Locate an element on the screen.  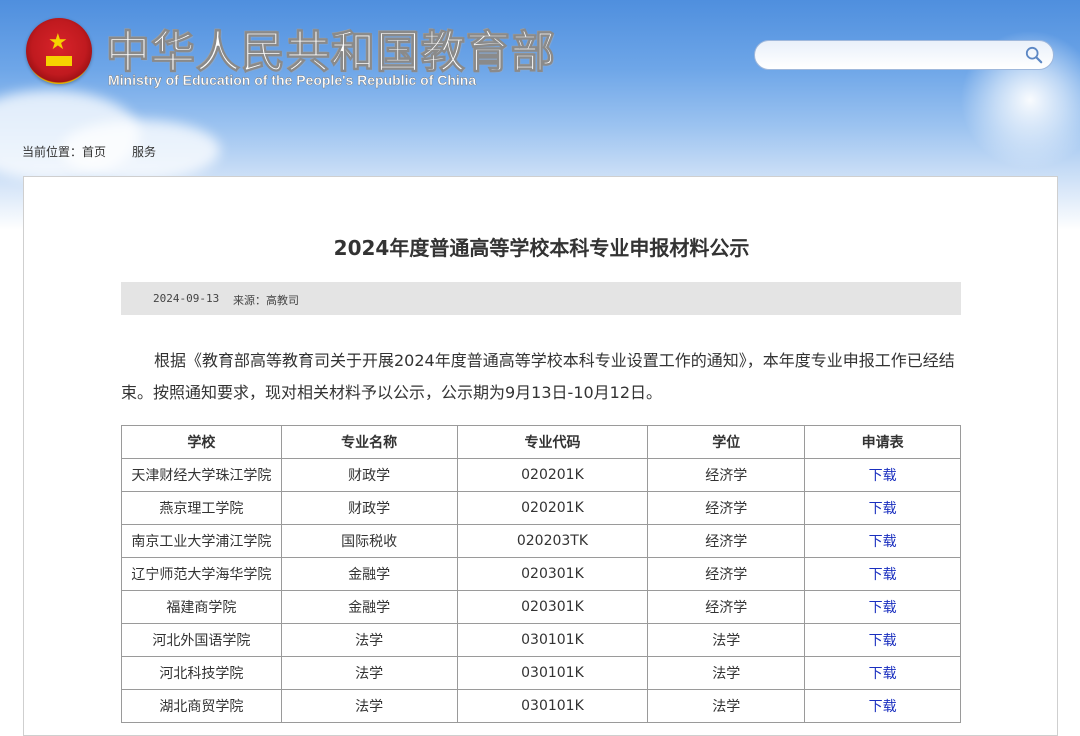
table-row: 南京工业大学浦江学院 国际税收 020203TK 经济学 下载 is located at coordinates (541, 541).